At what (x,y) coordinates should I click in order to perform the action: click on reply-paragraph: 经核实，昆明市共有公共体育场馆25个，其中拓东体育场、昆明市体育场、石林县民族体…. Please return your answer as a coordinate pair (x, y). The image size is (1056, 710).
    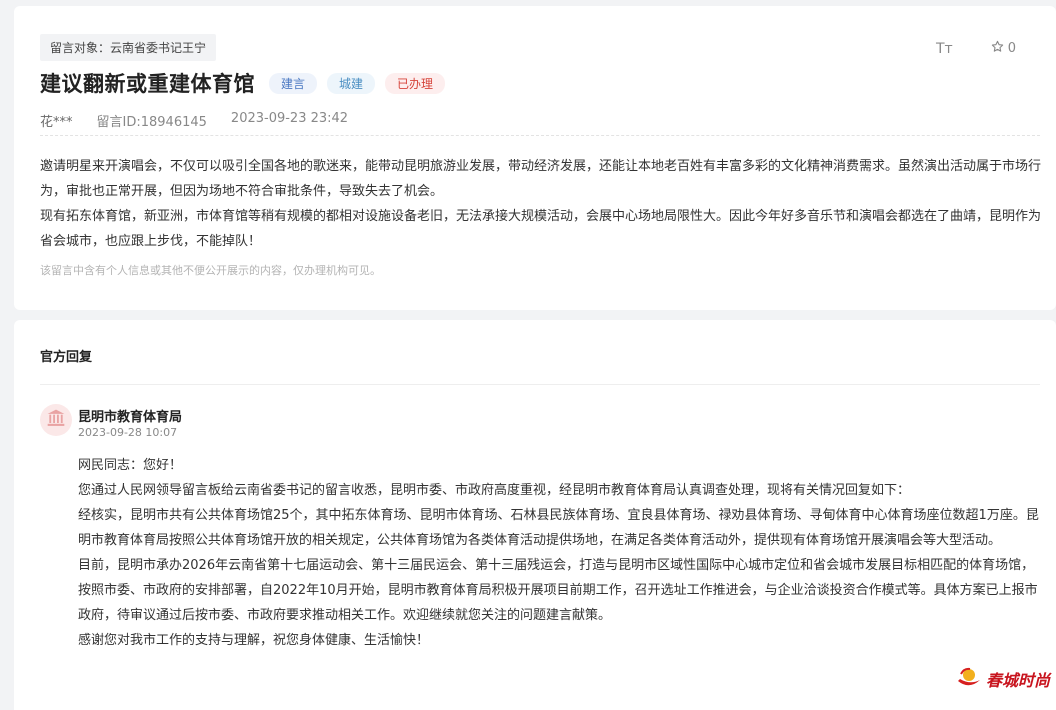
    Looking at the image, I should click on (558, 528).